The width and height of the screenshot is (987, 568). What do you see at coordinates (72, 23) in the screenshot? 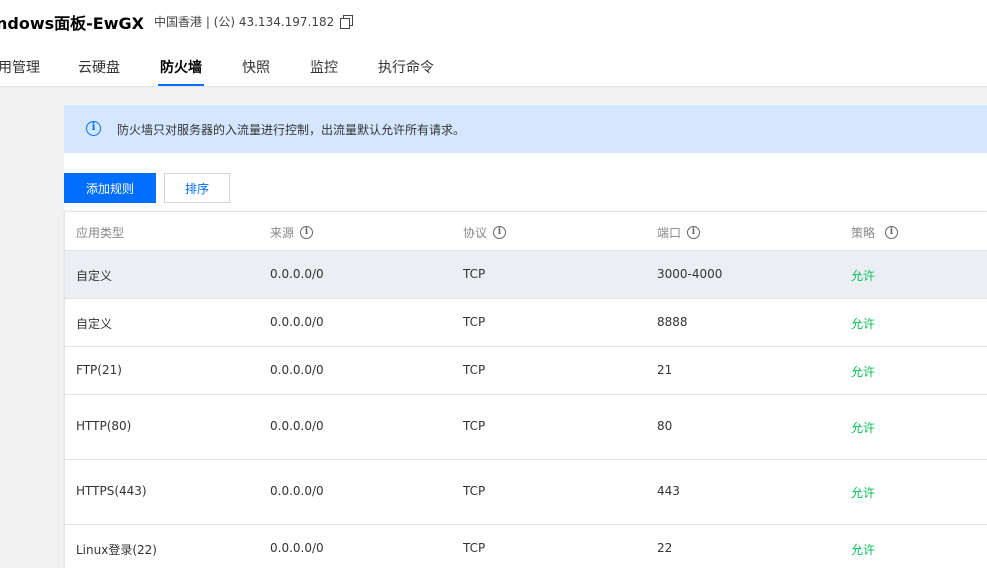
I see `instance-title: ndows面板-EwGX` at bounding box center [72, 23].